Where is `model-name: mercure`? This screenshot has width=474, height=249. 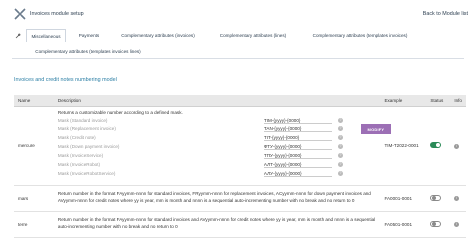
model-name: mercure is located at coordinates (34, 146).